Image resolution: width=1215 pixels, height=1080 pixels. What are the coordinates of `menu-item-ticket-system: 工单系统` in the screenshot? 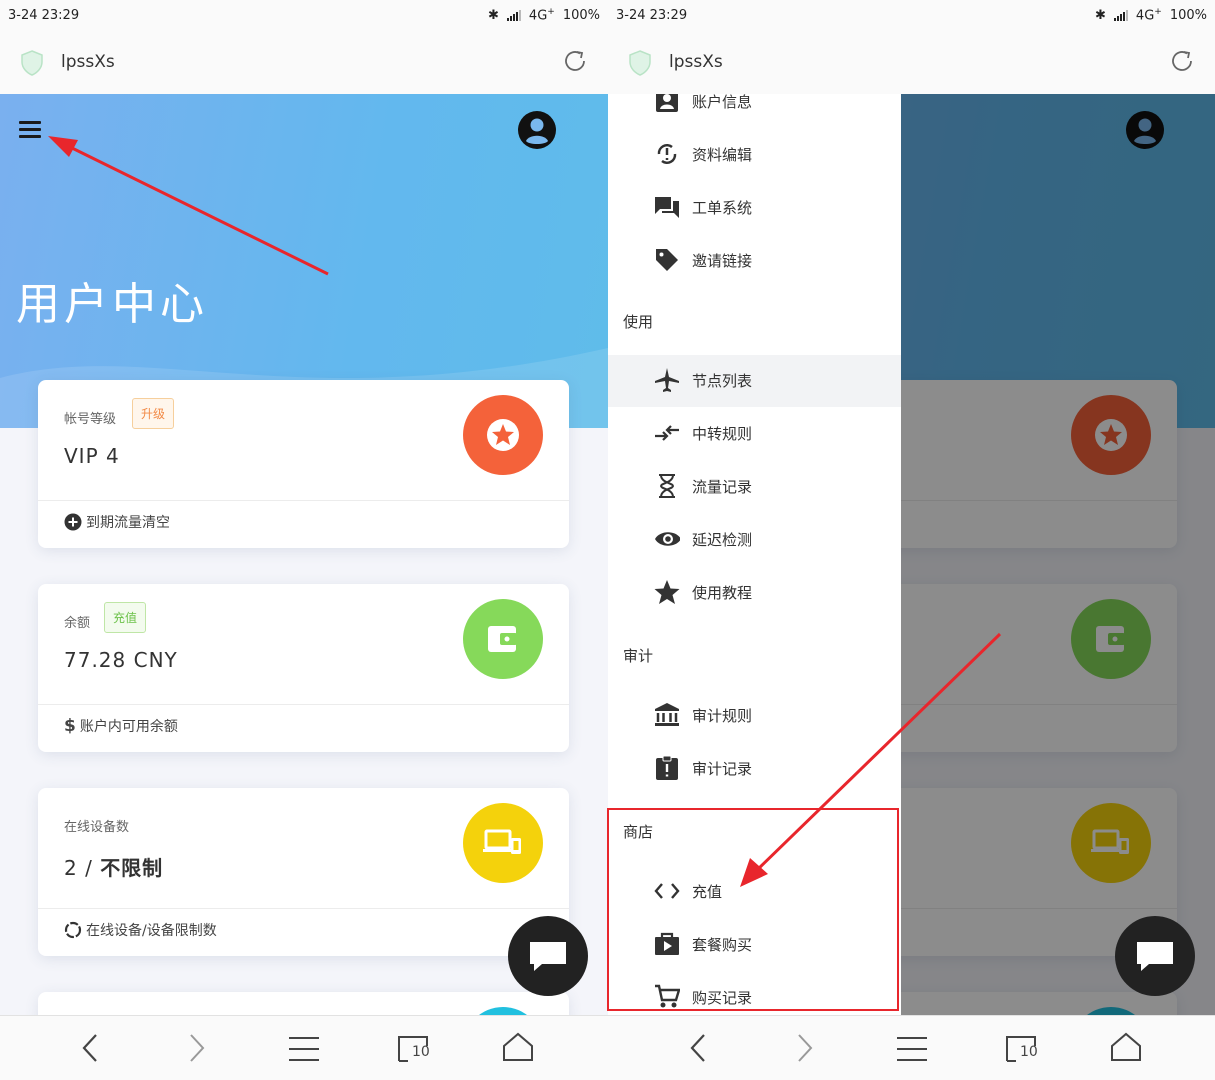 It's located at (754, 208).